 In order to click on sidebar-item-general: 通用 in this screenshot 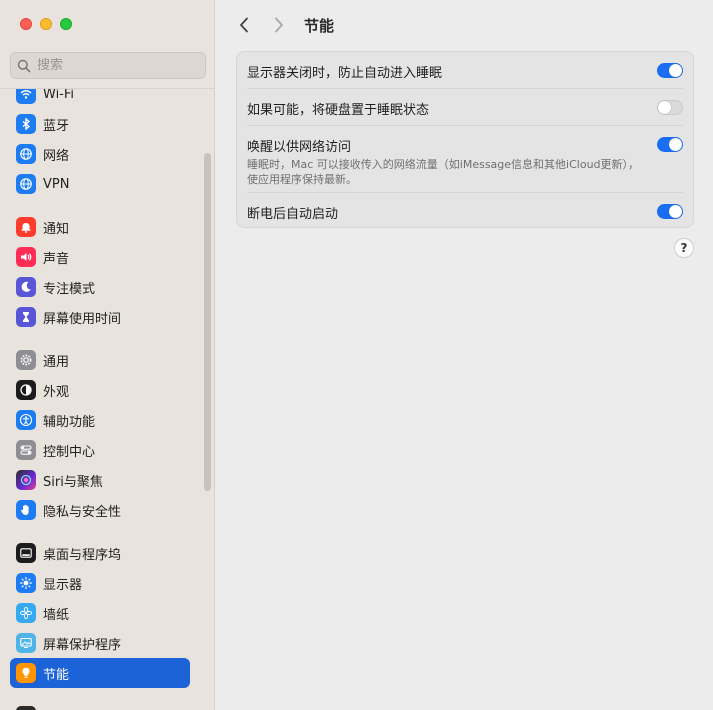, I will do `click(100, 360)`.